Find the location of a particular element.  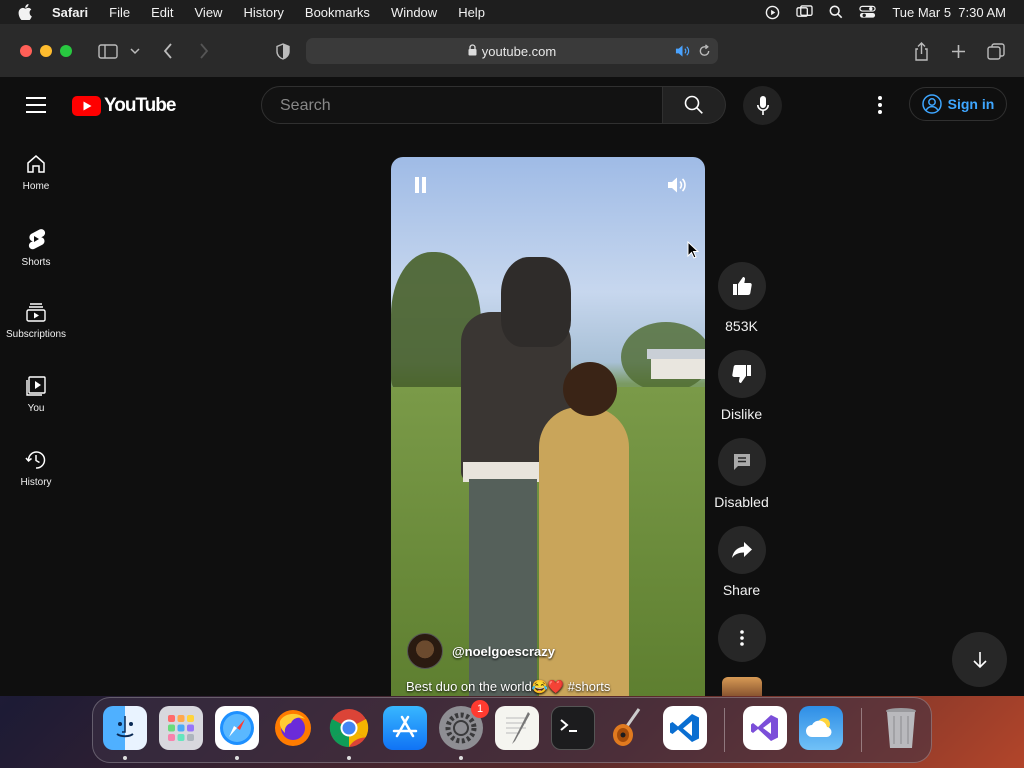

more-vertical-icon is located at coordinates (741, 638).